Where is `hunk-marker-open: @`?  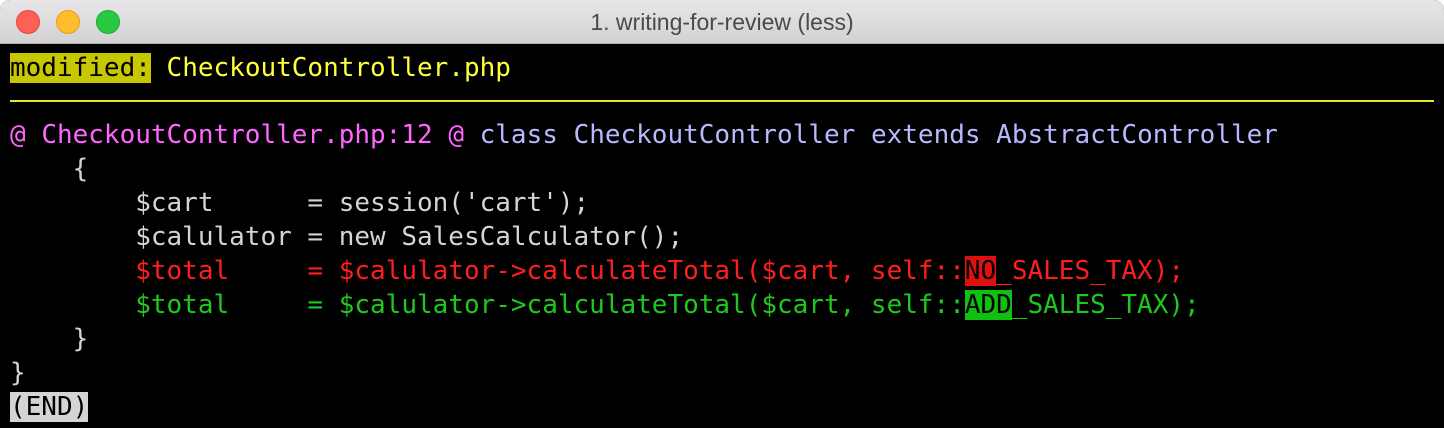 hunk-marker-open: @ is located at coordinates (18, 135).